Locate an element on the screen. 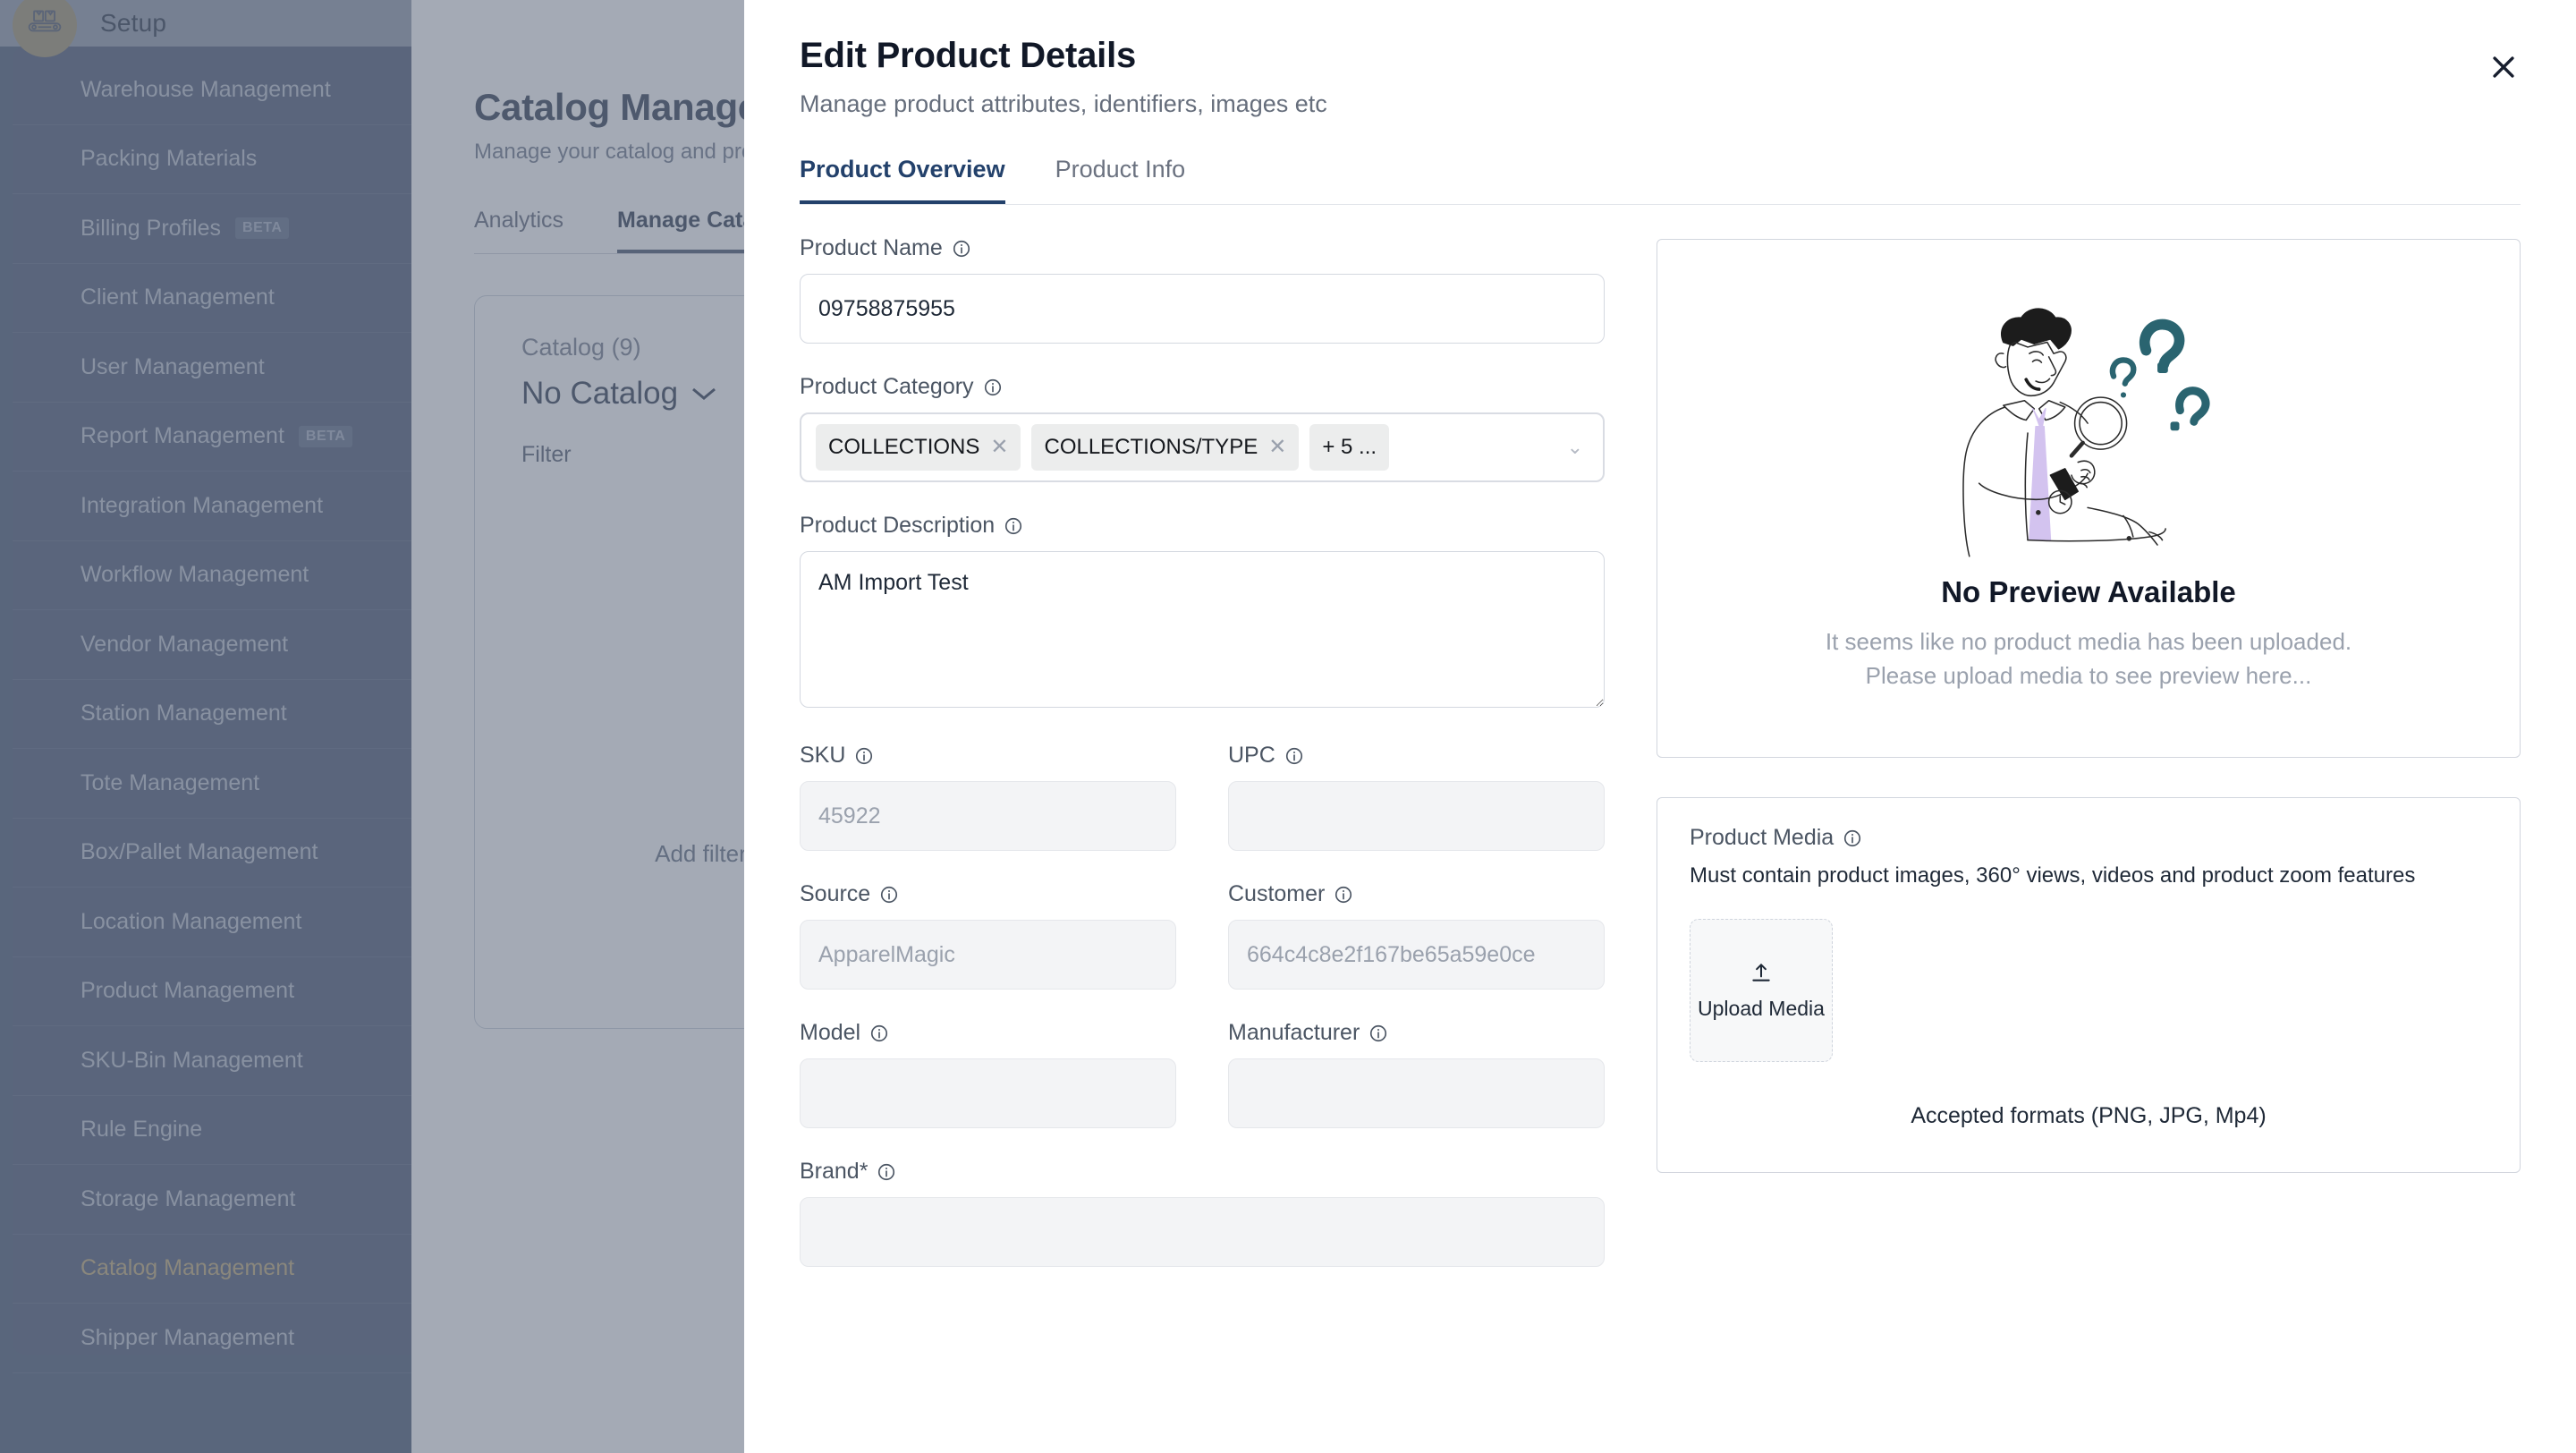  upload-media-button: Upload Media is located at coordinates (1761, 990).